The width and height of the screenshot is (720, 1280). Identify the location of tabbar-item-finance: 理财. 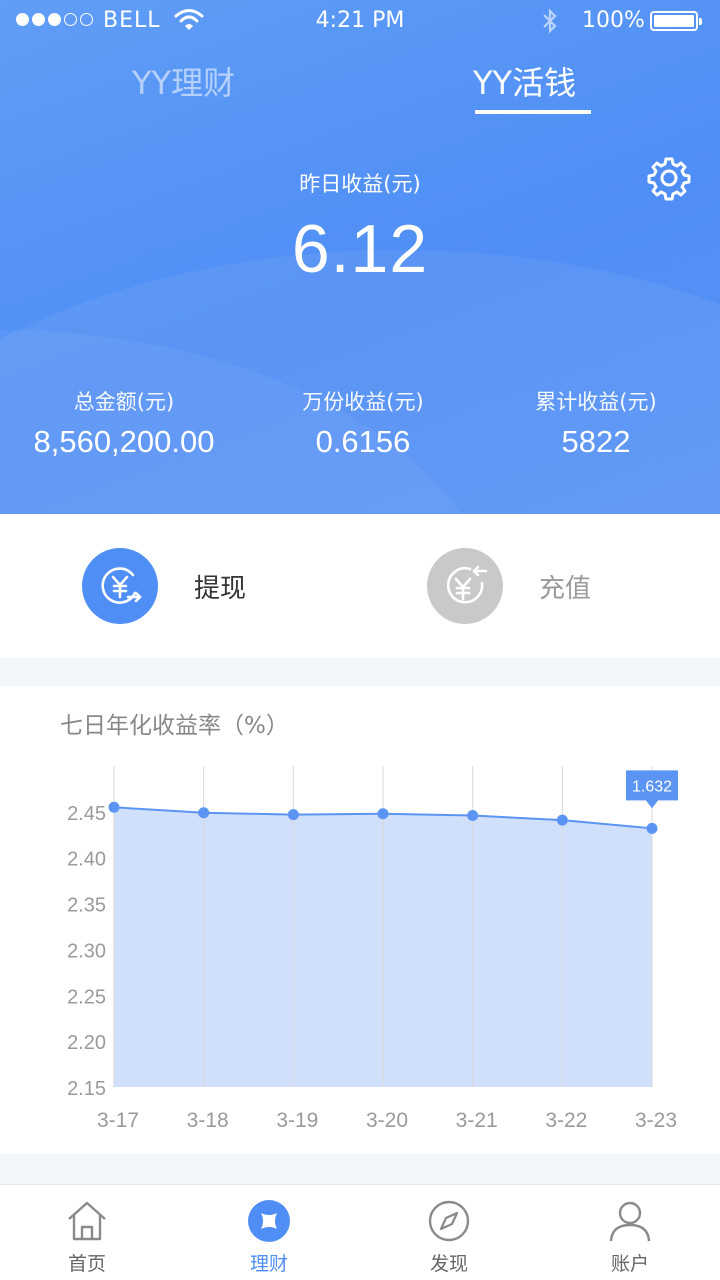
(269, 1237).